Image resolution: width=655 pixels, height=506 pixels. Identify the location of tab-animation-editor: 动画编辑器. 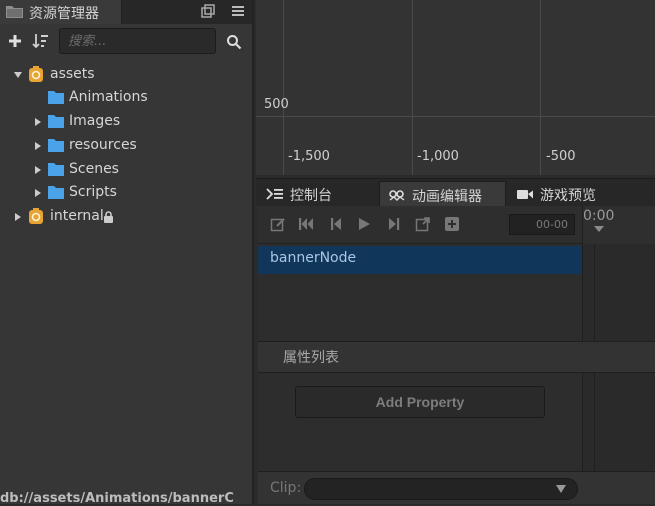
(442, 194).